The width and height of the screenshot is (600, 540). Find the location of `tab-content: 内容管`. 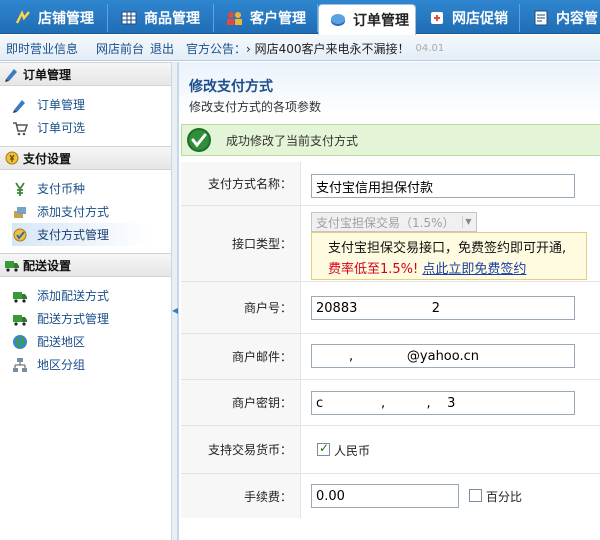

tab-content: 内容管 is located at coordinates (561, 18).